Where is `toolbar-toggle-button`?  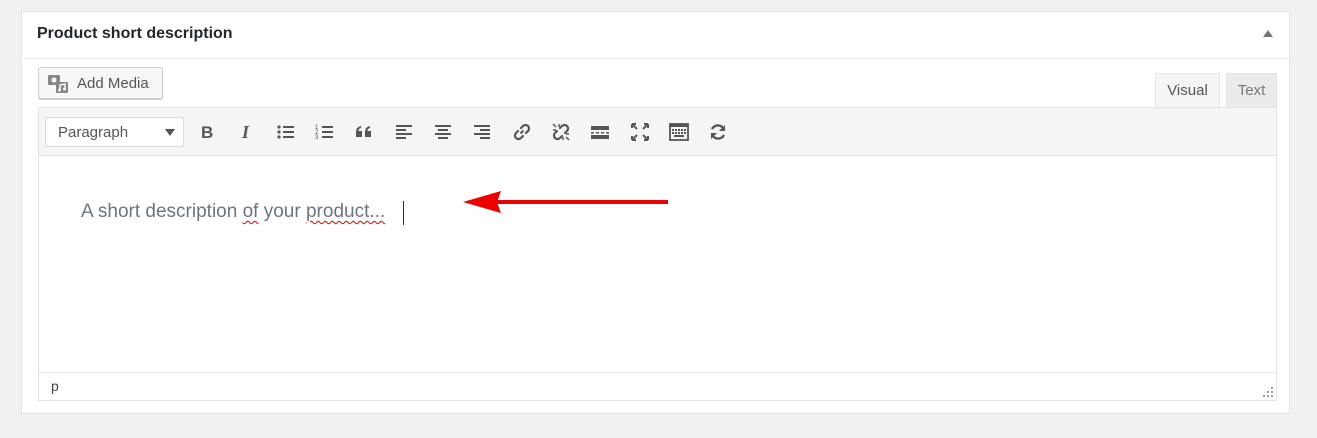 toolbar-toggle-button is located at coordinates (679, 132).